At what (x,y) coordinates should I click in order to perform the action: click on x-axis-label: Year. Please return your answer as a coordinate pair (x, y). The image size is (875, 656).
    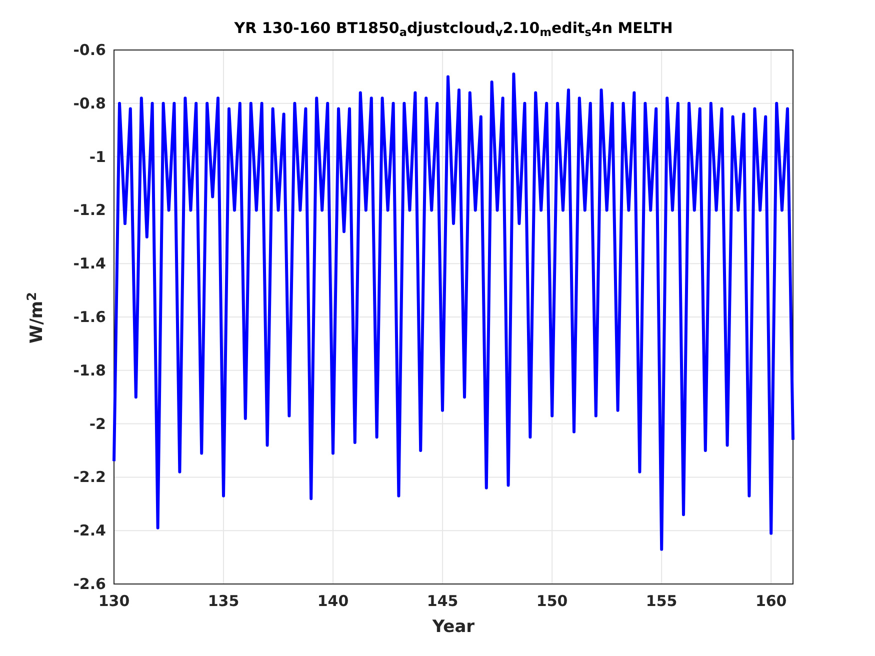
    Looking at the image, I should click on (453, 627).